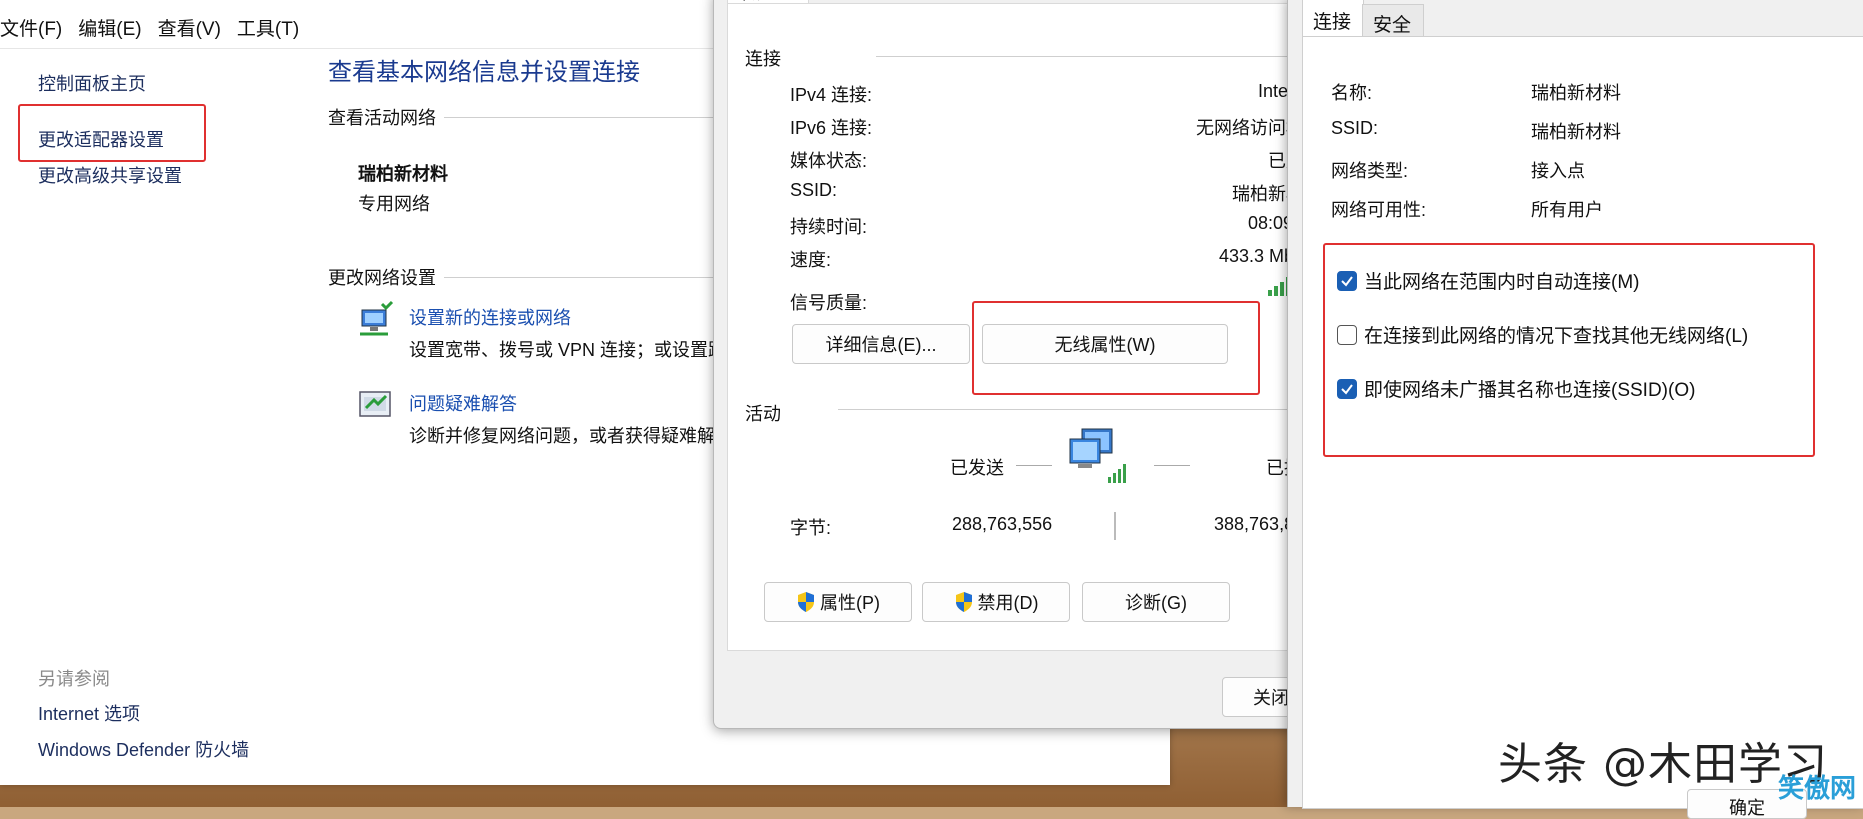 The height and width of the screenshot is (819, 1863). I want to click on disable-button: 禁用(D), so click(996, 602).